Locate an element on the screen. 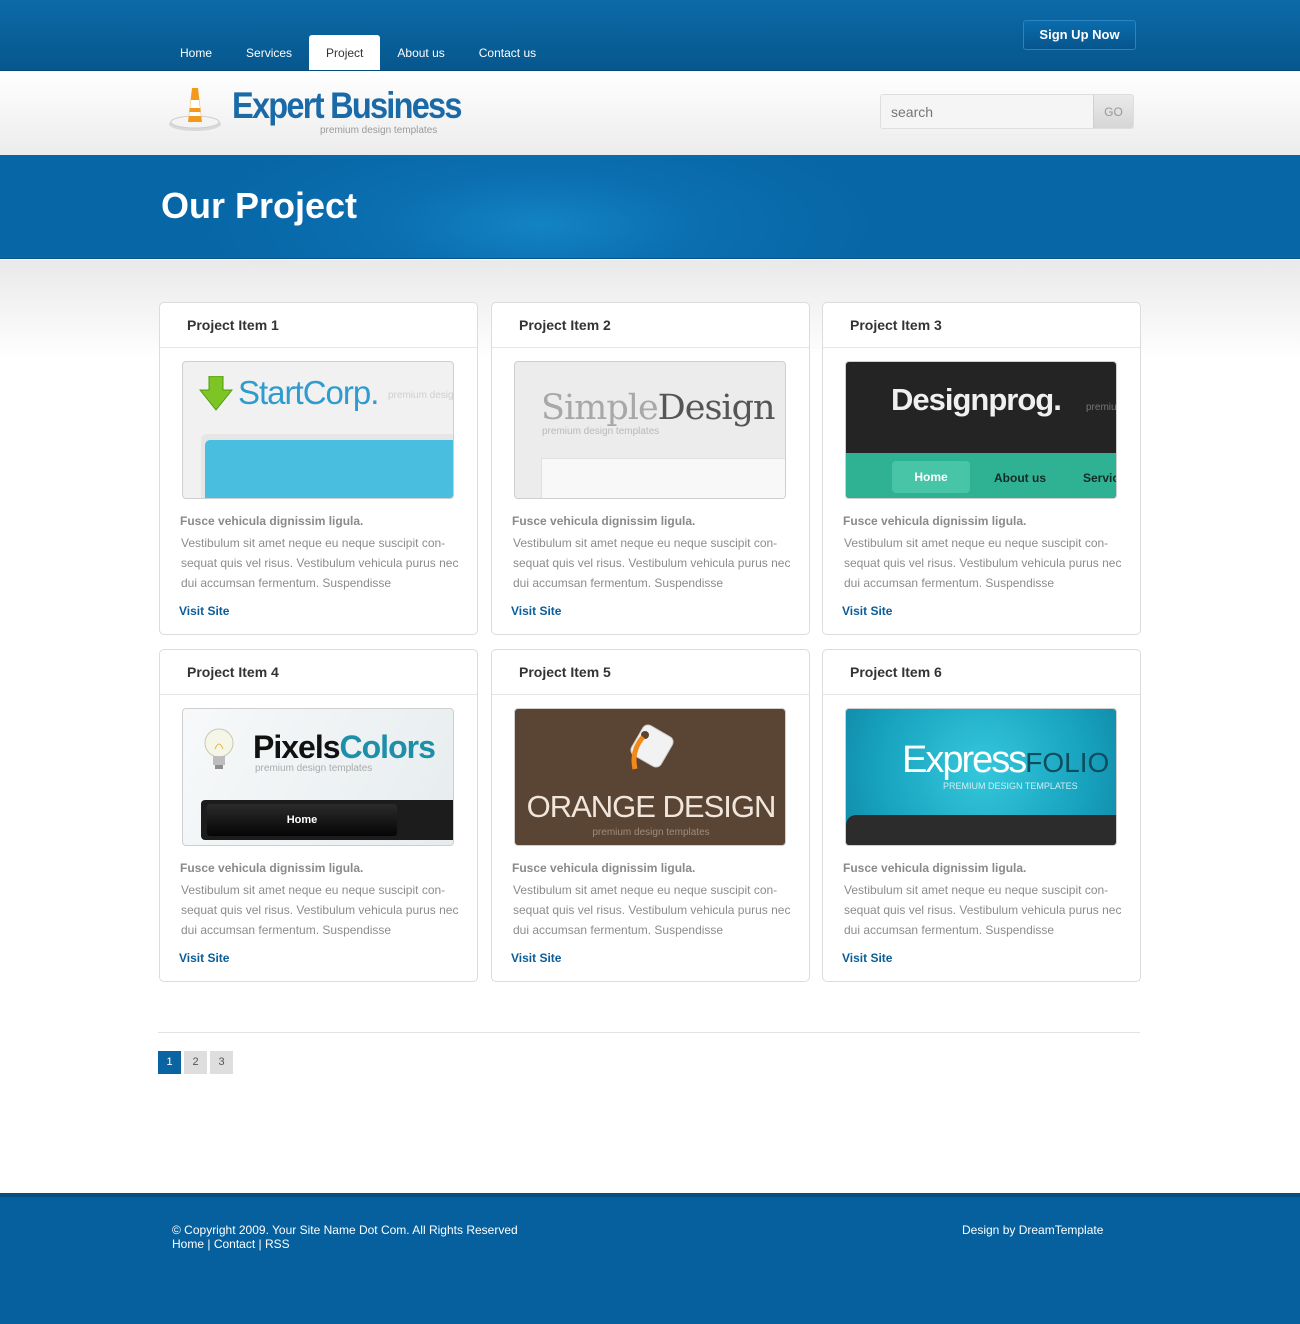 This screenshot has height=1324, width=1300. footer-link-contact: Contact is located at coordinates (234, 1244).